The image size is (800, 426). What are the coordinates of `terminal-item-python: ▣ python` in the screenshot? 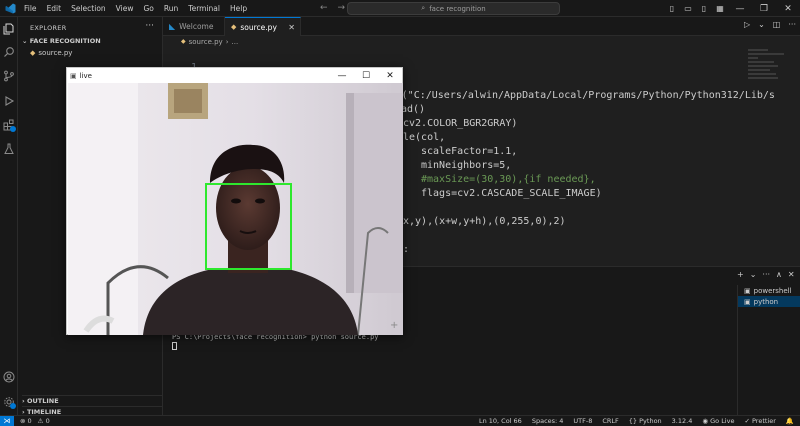 It's located at (769, 301).